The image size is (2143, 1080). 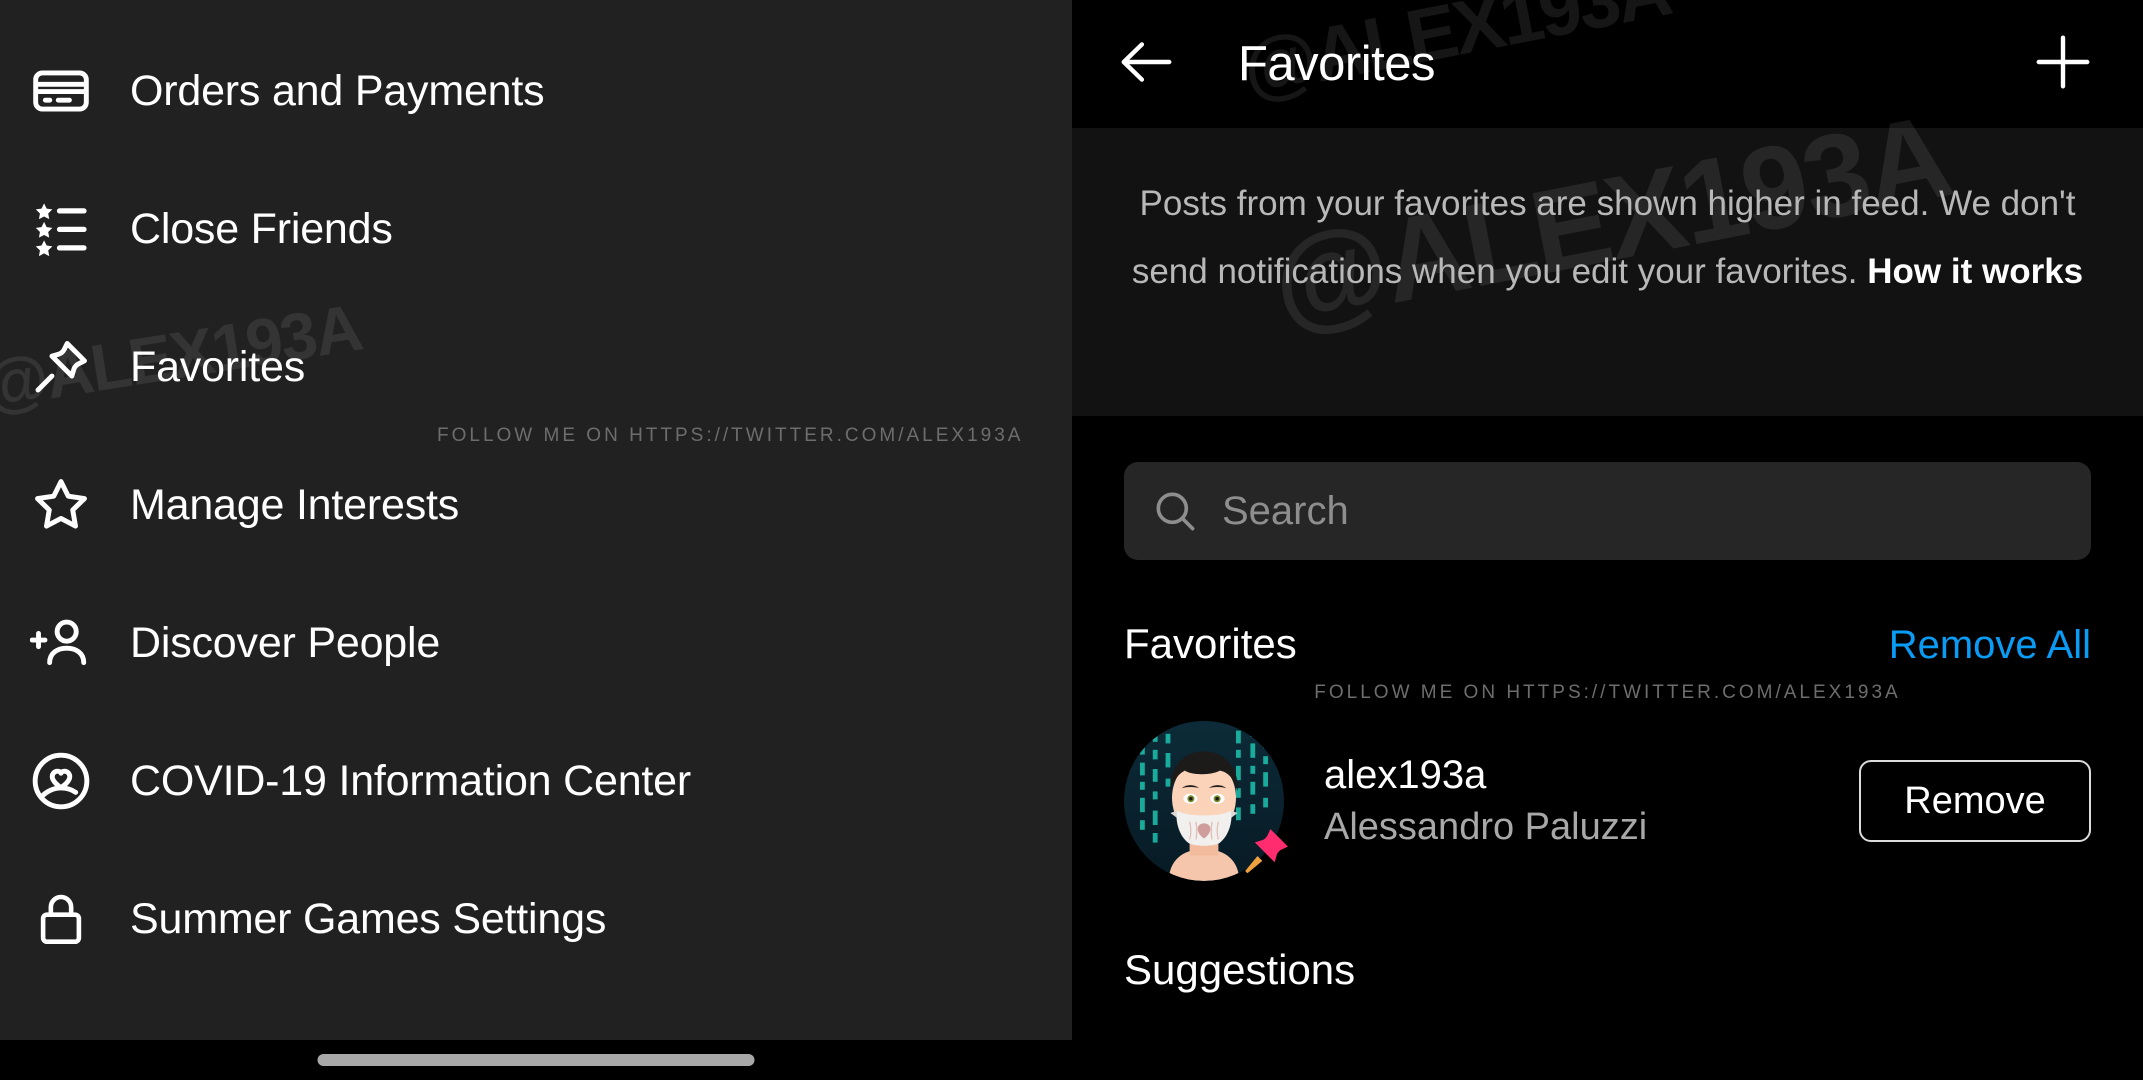 What do you see at coordinates (1990, 645) in the screenshot?
I see `remove-all-button: Remove All` at bounding box center [1990, 645].